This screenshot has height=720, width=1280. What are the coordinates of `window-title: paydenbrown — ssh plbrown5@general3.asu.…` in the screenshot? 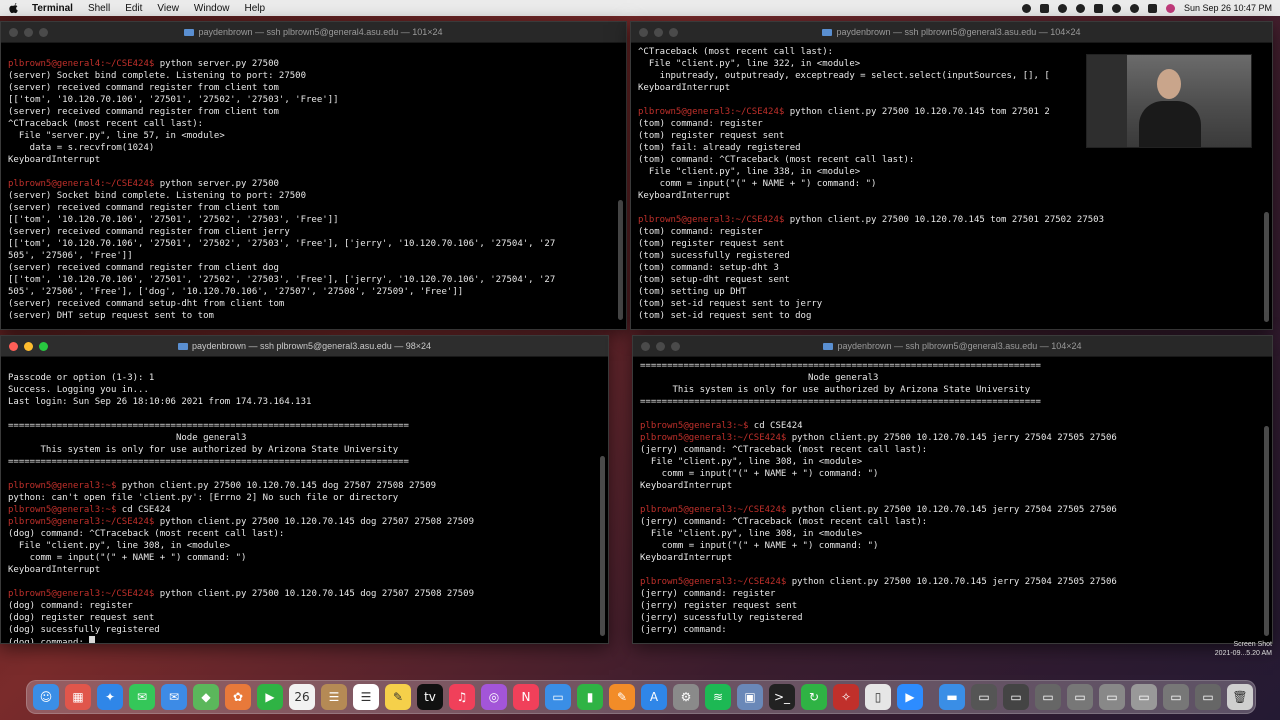 It's located at (311, 346).